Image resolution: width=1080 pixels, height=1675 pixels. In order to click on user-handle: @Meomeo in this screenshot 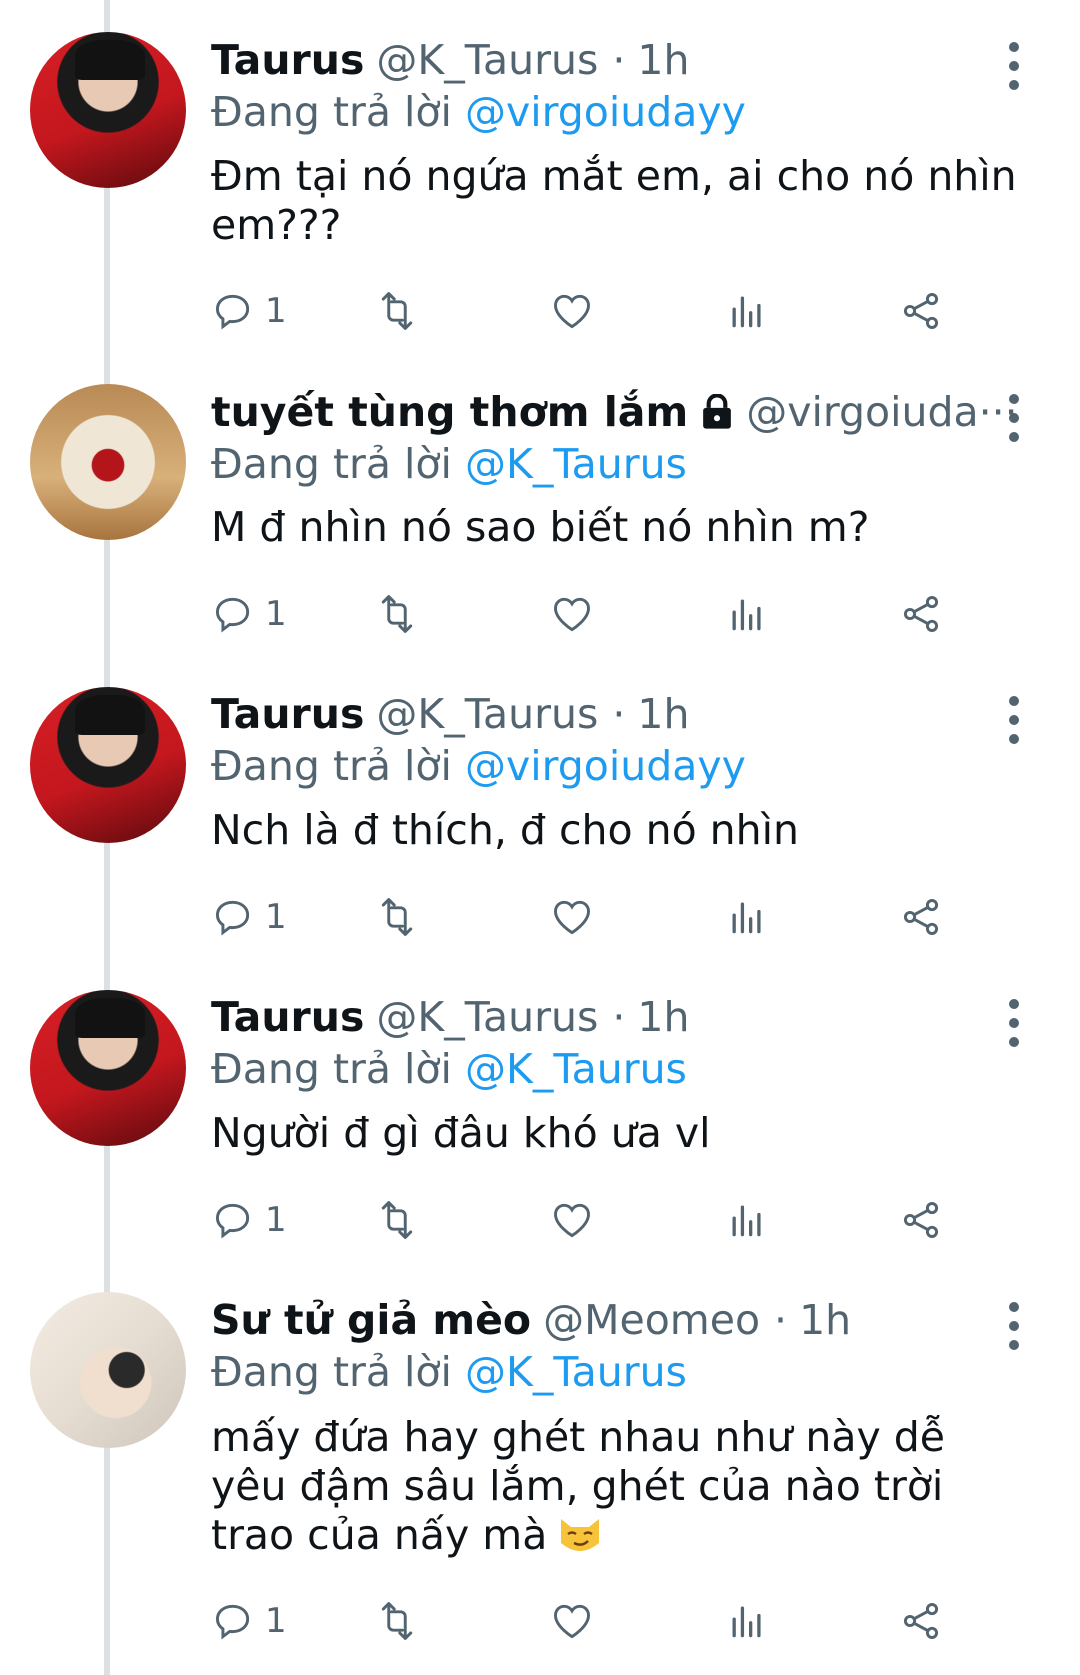, I will do `click(651, 1320)`.